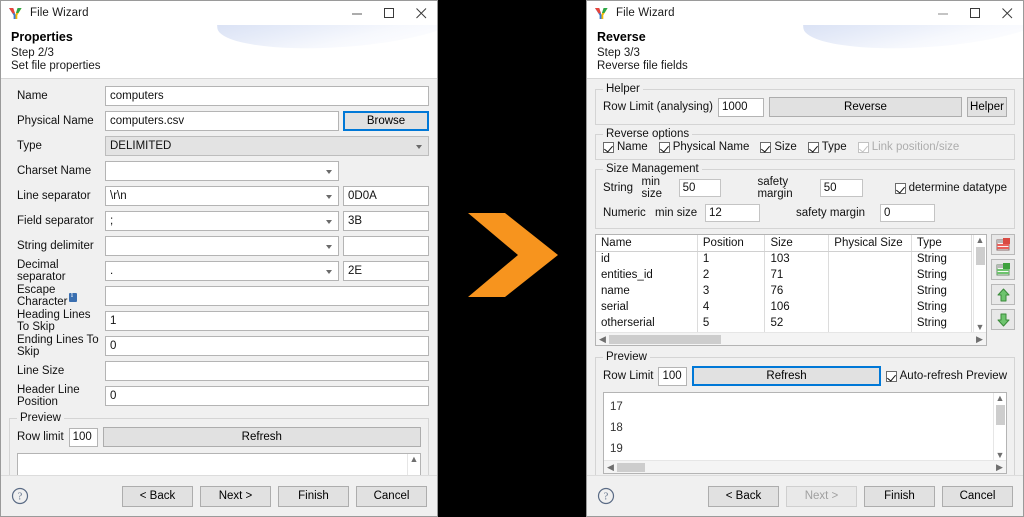 The height and width of the screenshot is (517, 1024). What do you see at coordinates (222, 170) in the screenshot?
I see `combo-charset-name` at bounding box center [222, 170].